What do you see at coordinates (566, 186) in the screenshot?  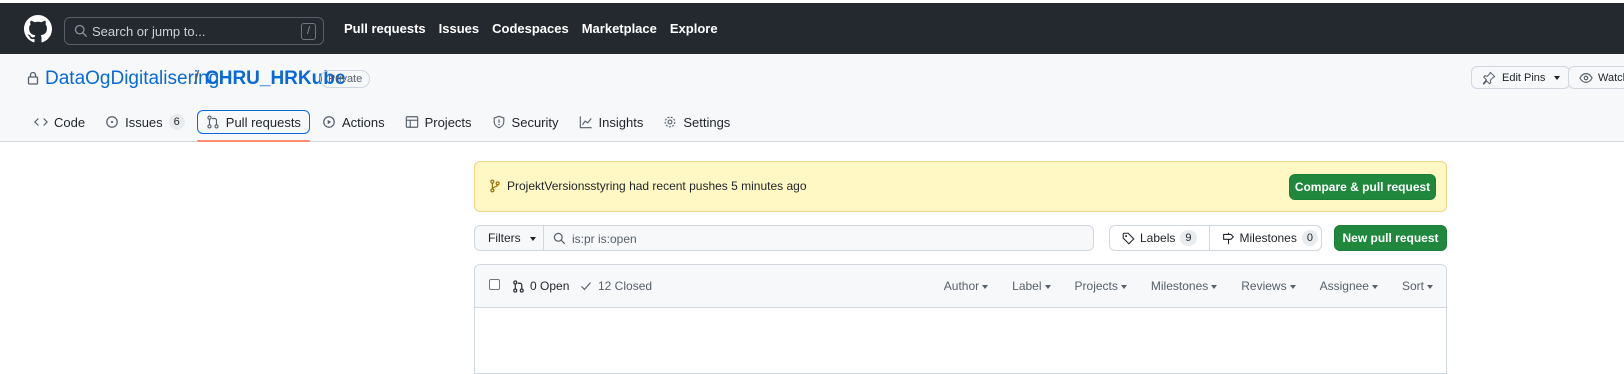 I see `branch-name: ProjektVersionsstyring` at bounding box center [566, 186].